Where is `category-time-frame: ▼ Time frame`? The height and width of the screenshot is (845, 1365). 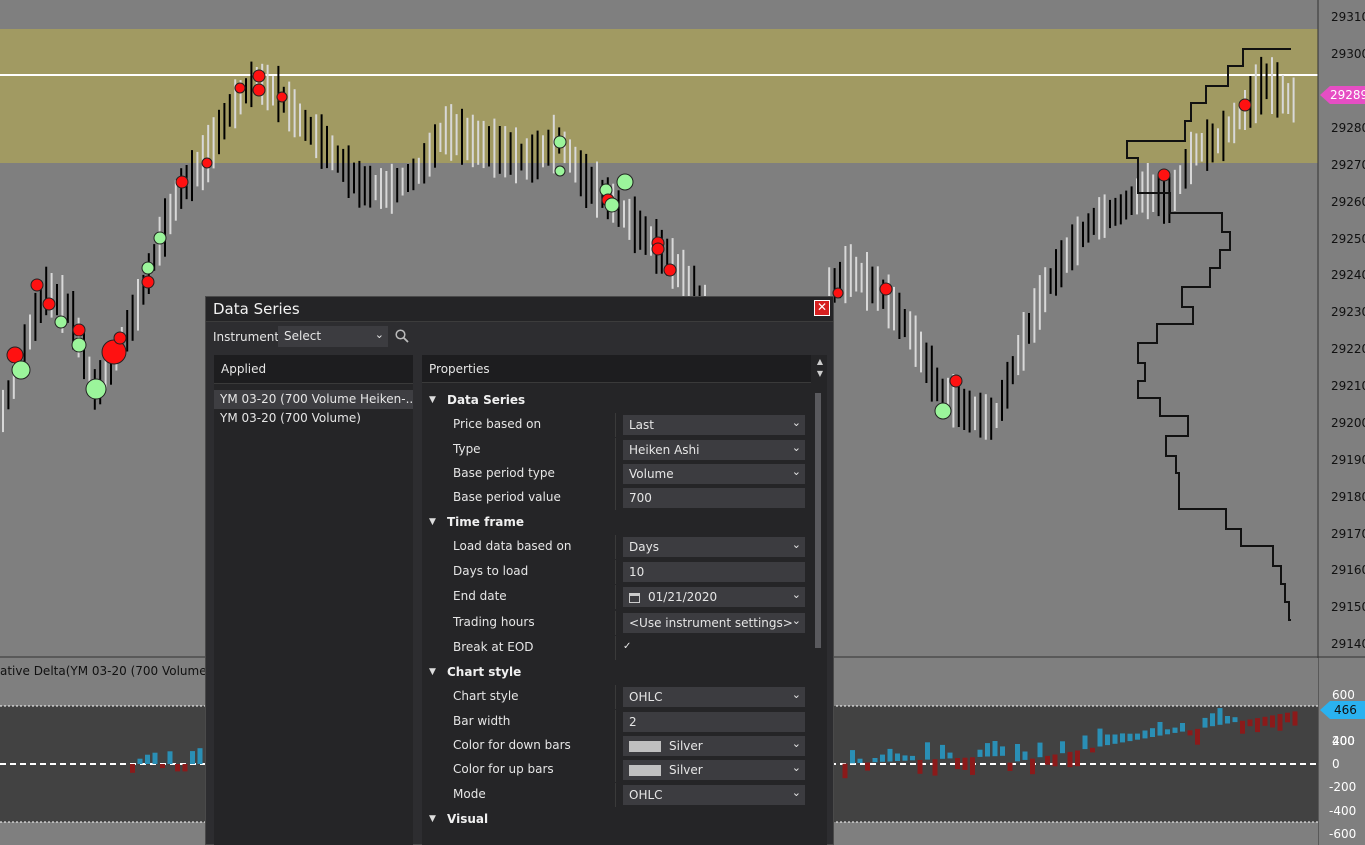
category-time-frame: ▼ Time frame is located at coordinates (618, 522).